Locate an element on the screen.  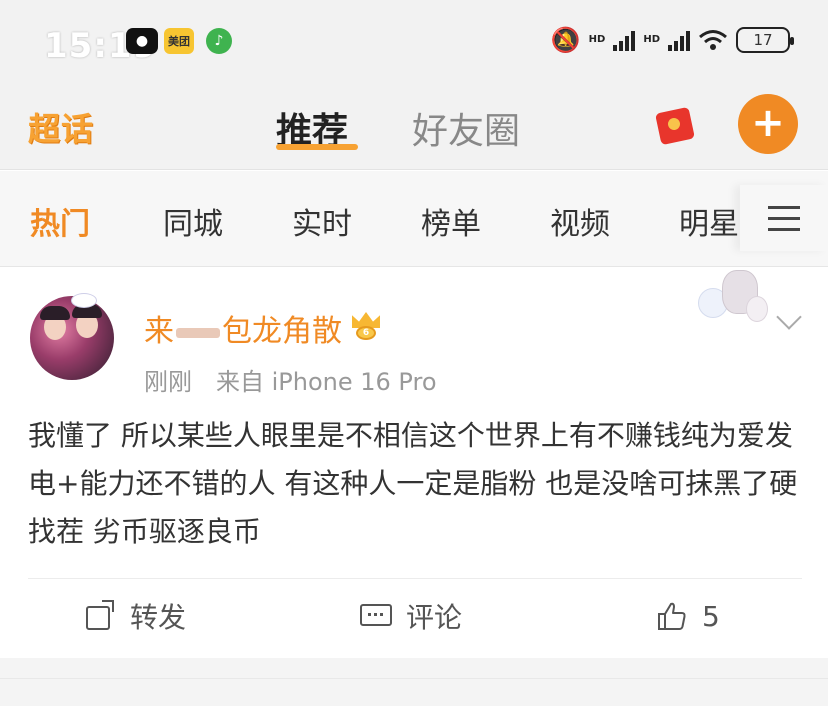
chaohua-logo: 超话 is located at coordinates (61, 127).